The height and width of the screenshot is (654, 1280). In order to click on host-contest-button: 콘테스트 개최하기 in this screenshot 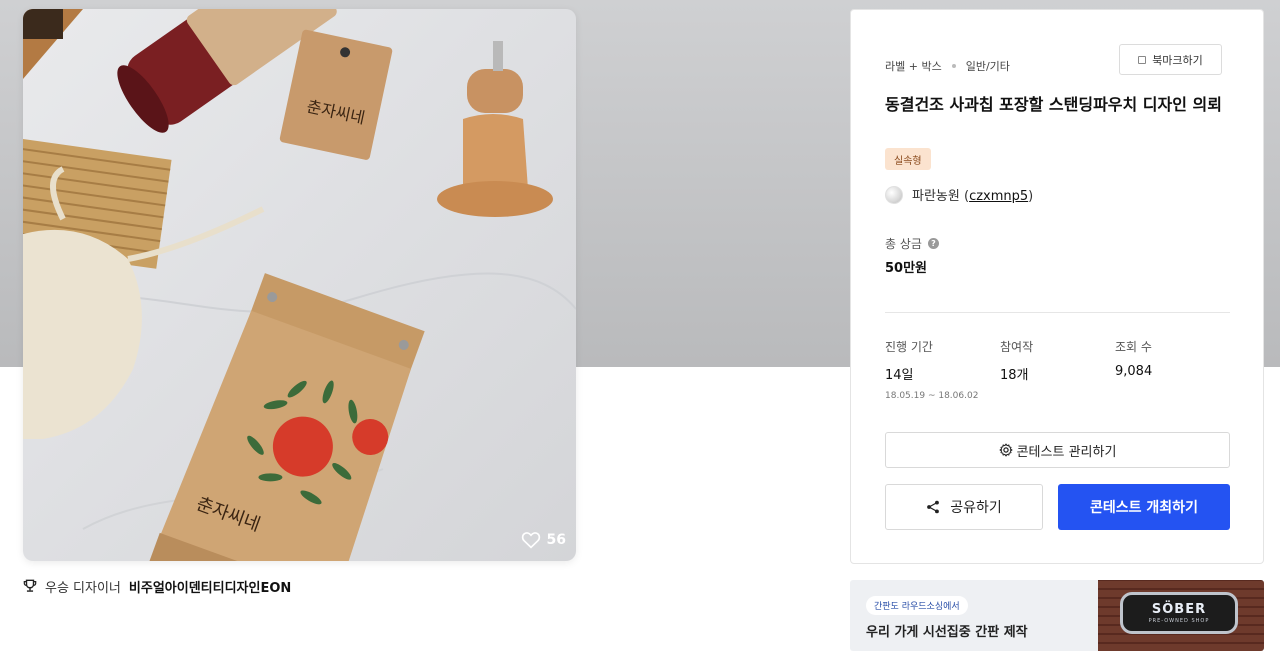, I will do `click(1144, 507)`.